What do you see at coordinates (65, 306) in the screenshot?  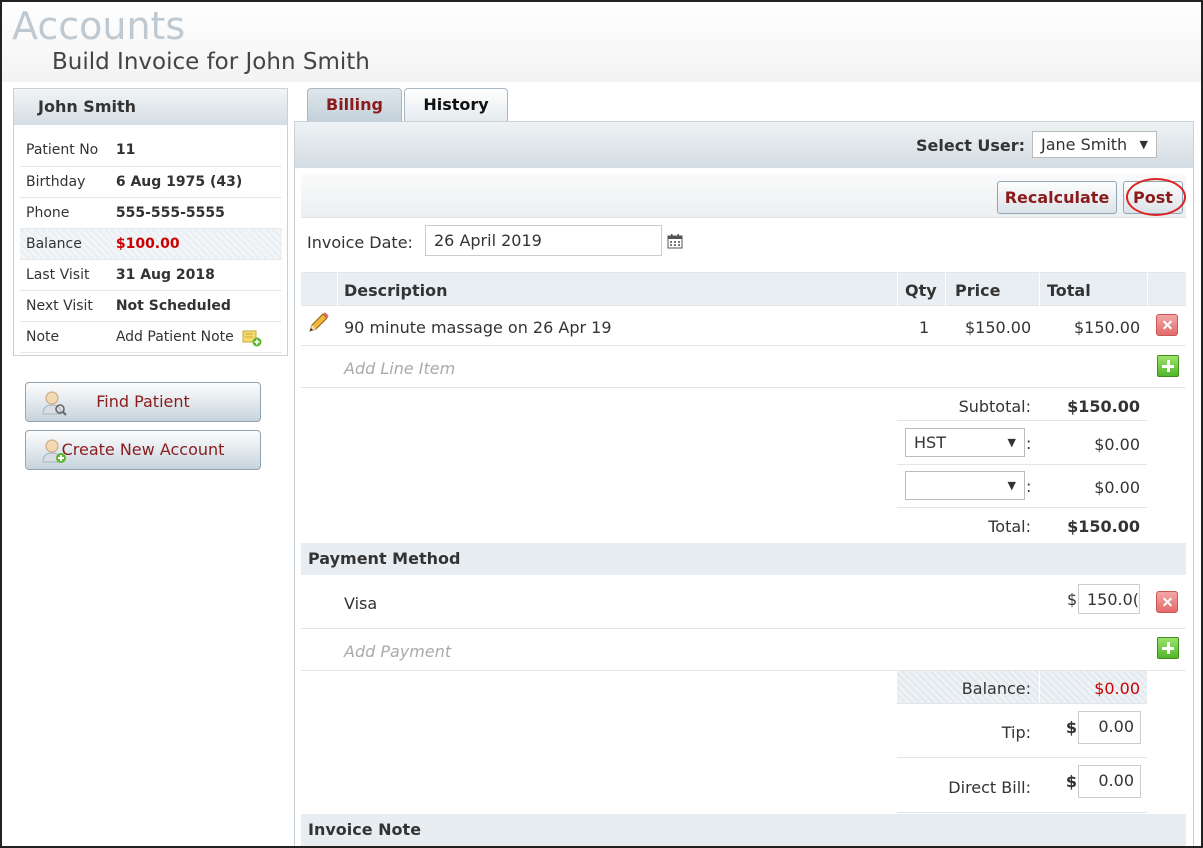 I see `field-label: Next Visit` at bounding box center [65, 306].